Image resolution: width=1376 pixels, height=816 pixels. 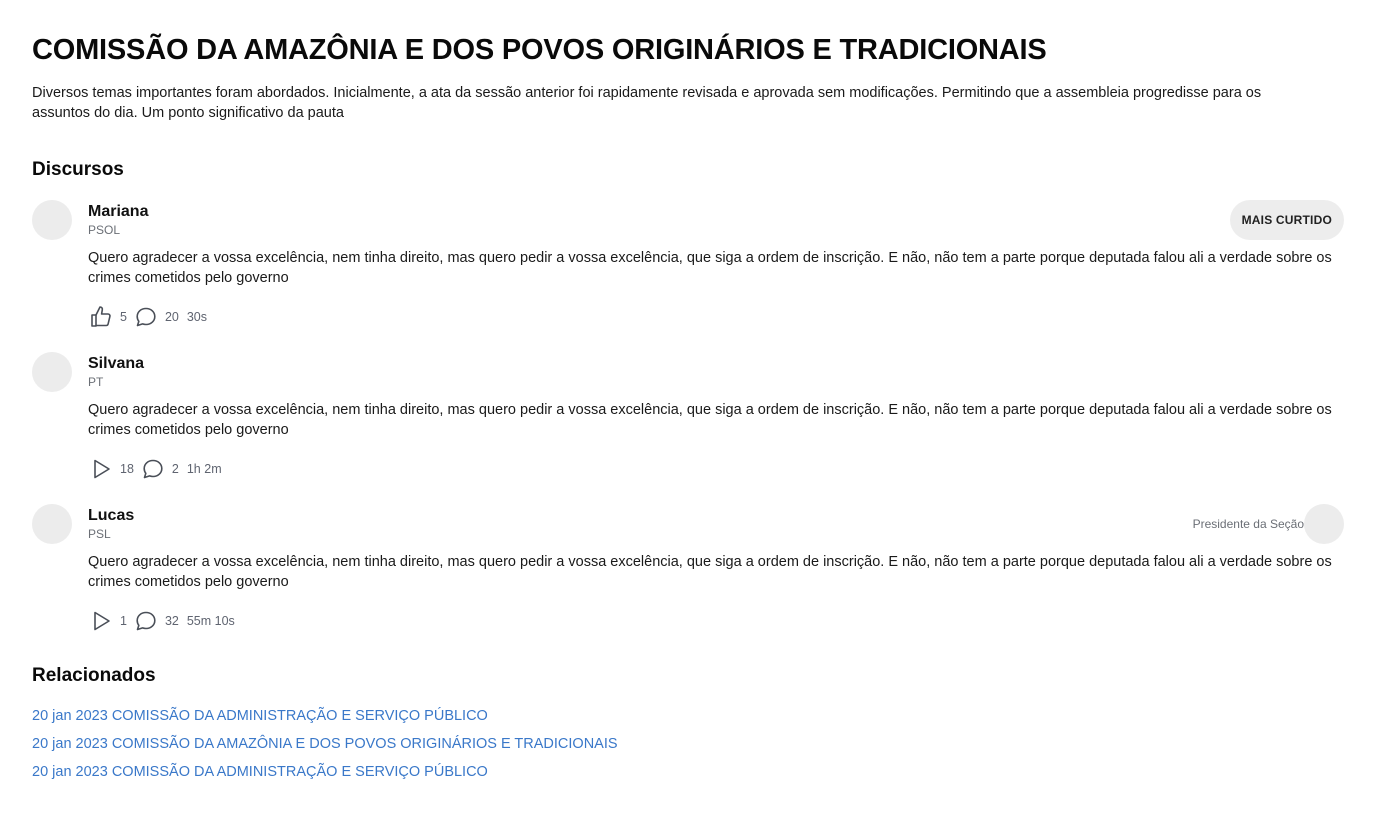 What do you see at coordinates (101, 317) in the screenshot?
I see `thumbs-up-icon` at bounding box center [101, 317].